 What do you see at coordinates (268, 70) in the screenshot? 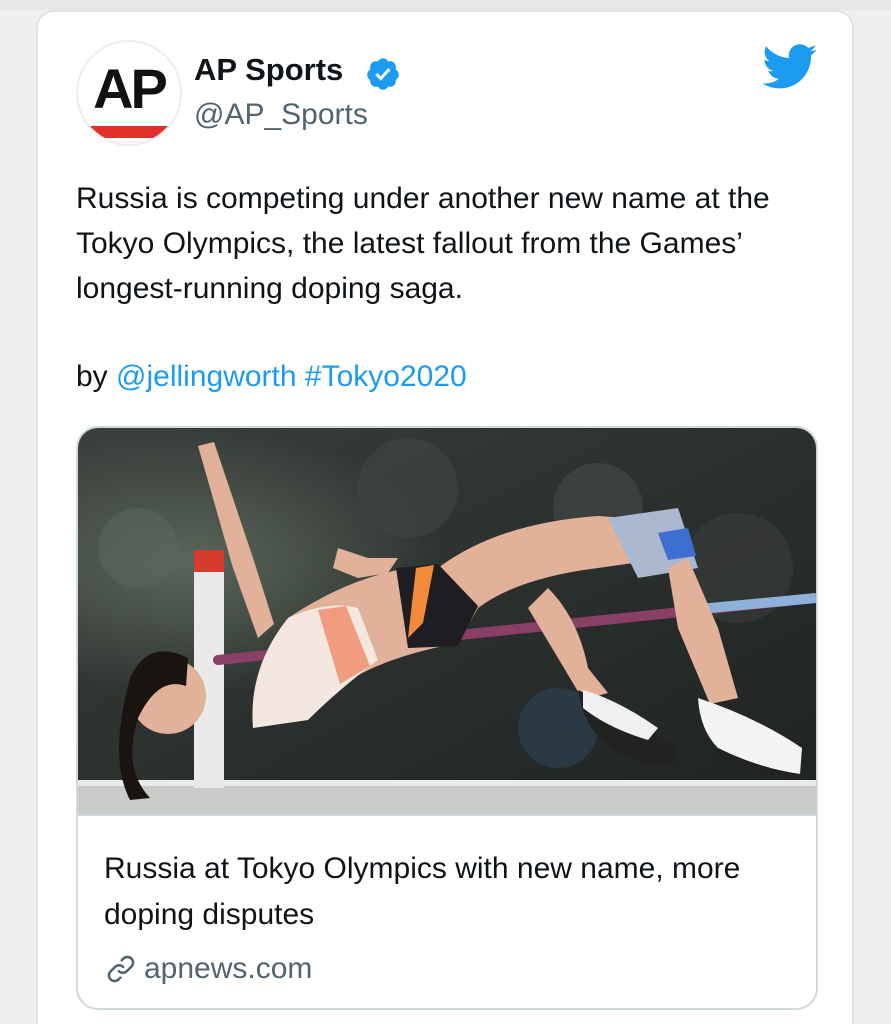
I see `author-name: AP Sports` at bounding box center [268, 70].